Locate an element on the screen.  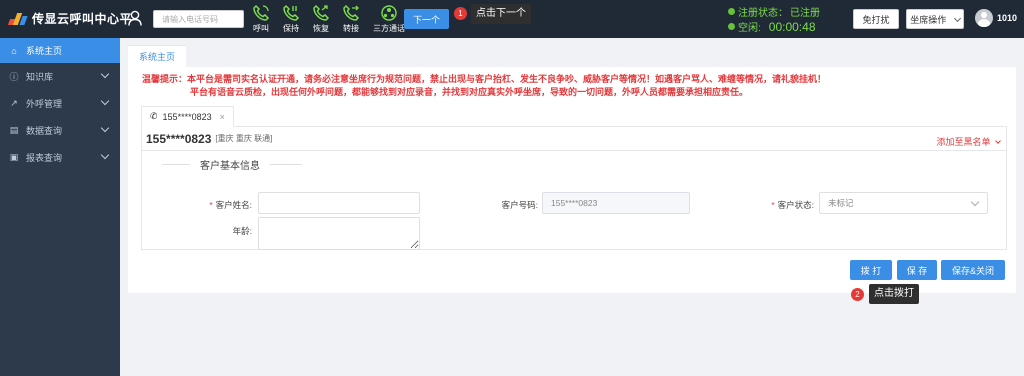
document-icon: ▤ is located at coordinates (14, 130).